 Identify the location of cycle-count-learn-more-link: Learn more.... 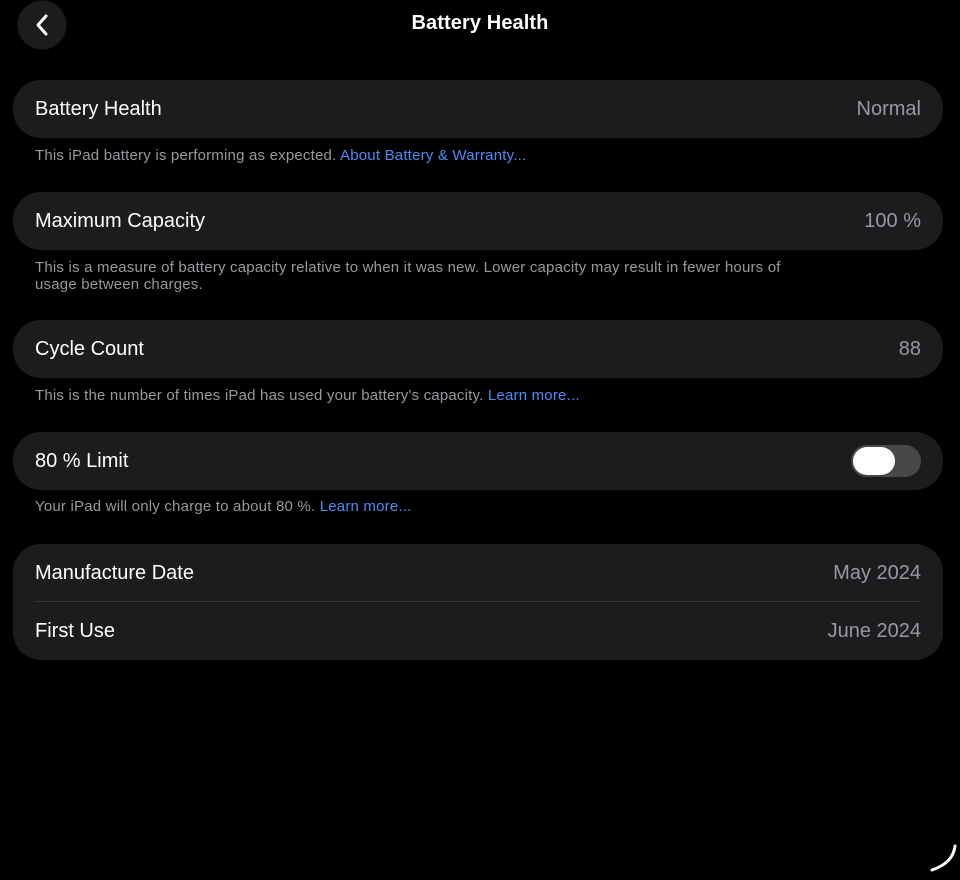
(534, 395).